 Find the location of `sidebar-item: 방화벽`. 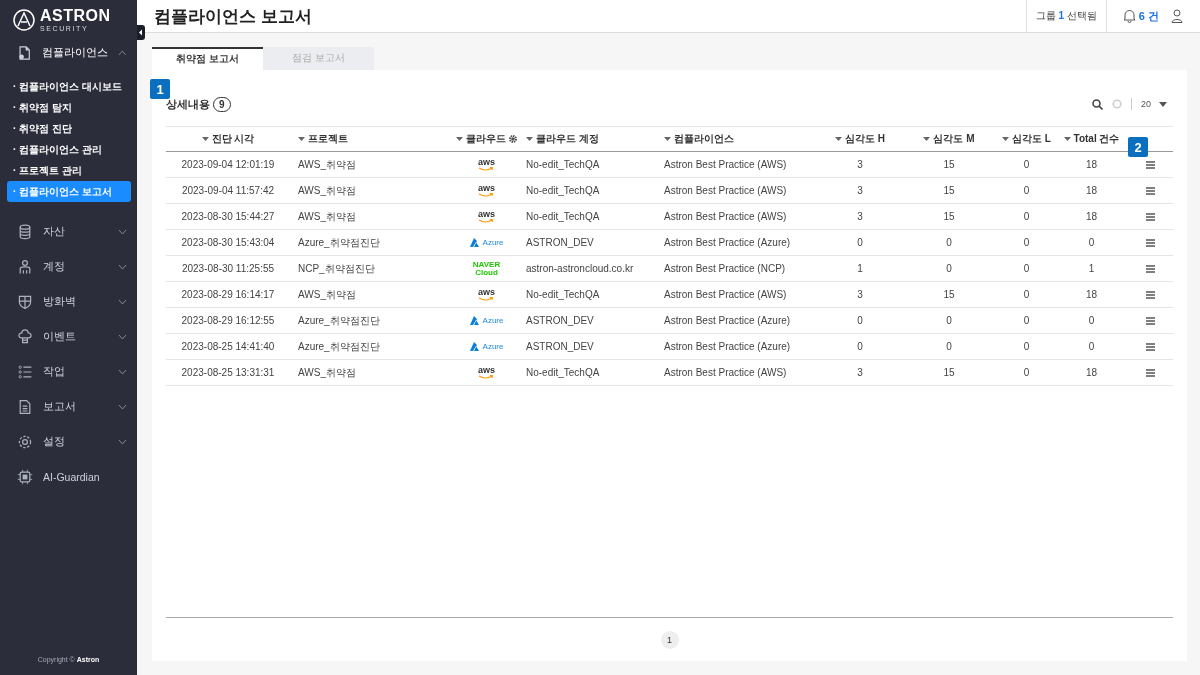

sidebar-item: 방화벽 is located at coordinates (68, 301).